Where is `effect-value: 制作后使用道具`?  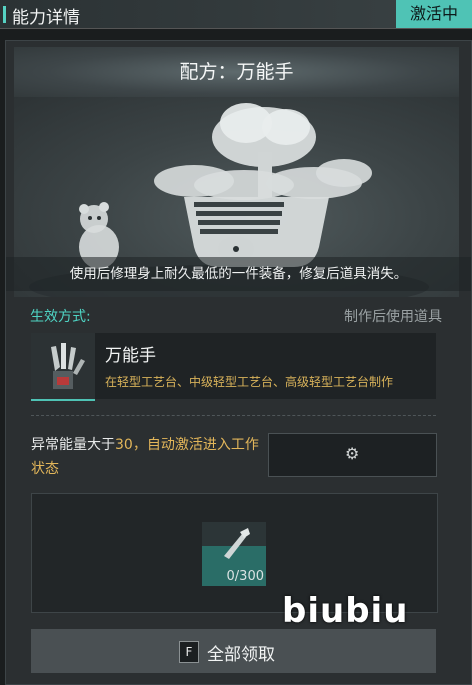
effect-value: 制作后使用道具 is located at coordinates (393, 317).